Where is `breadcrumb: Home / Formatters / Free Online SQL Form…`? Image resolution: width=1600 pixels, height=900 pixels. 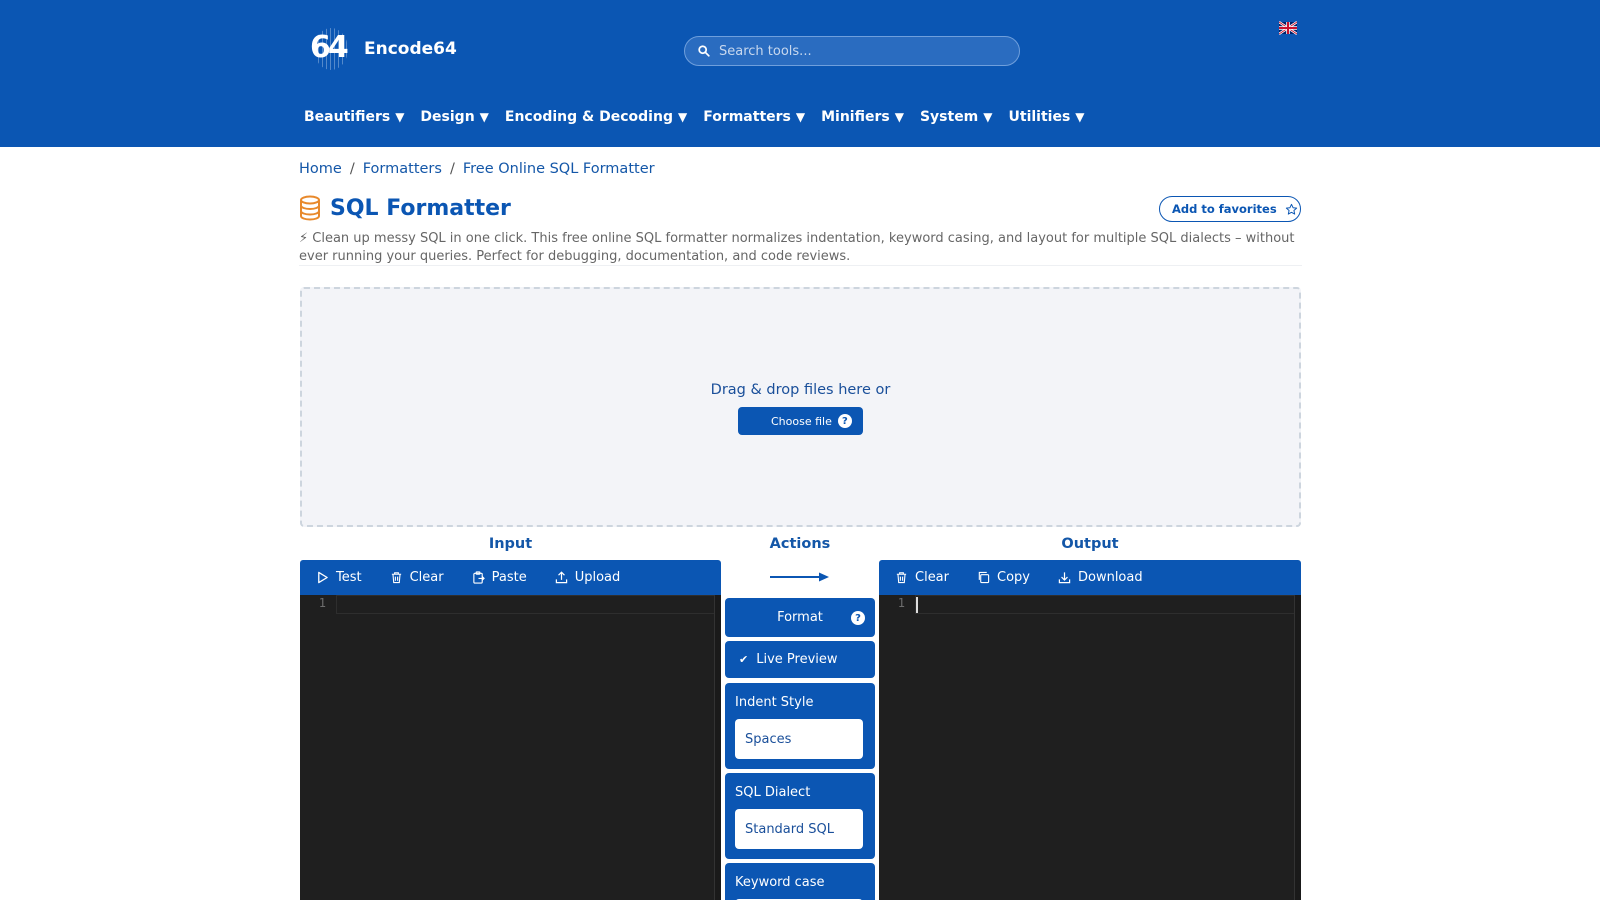 breadcrumb: Home / Formatters / Free Online SQL Form… is located at coordinates (477, 169).